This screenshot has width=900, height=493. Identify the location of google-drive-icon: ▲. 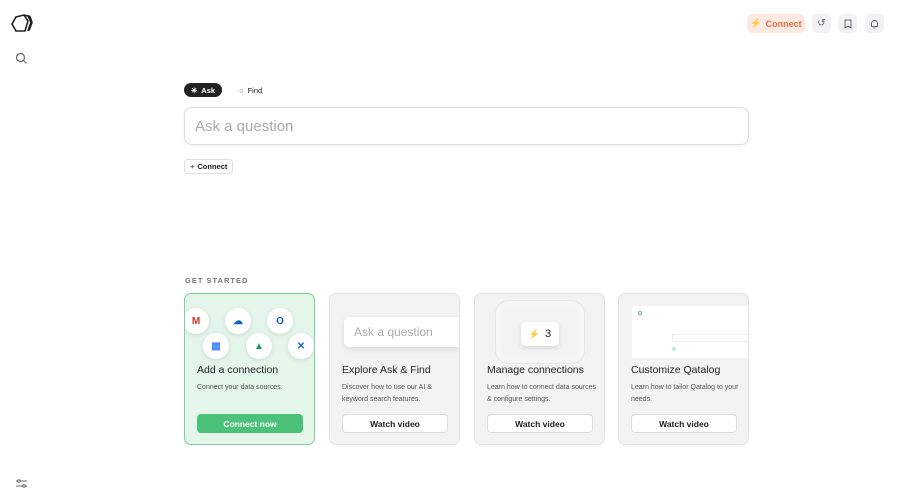
(259, 346).